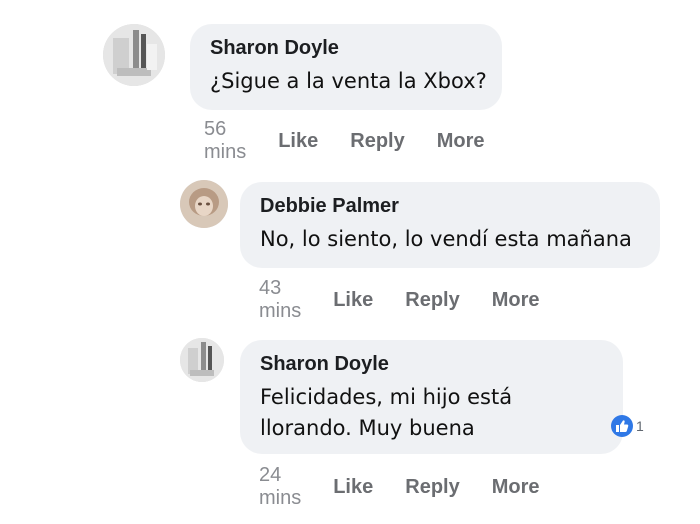 Image resolution: width=700 pixels, height=524 pixels. Describe the element at coordinates (453, 206) in the screenshot. I see `comment-author: Debbie Palmer` at that location.